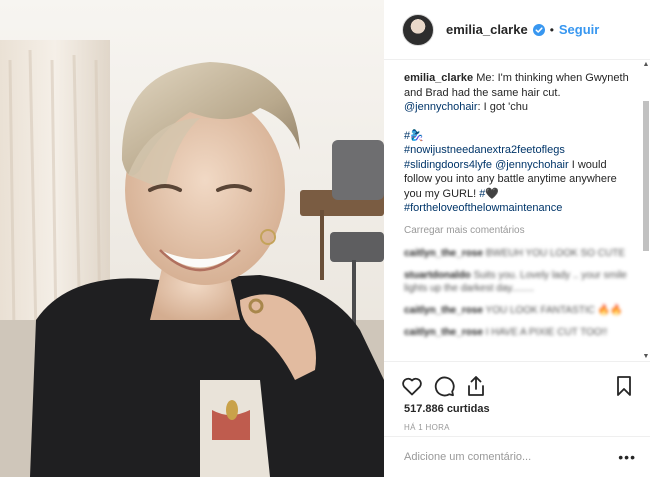 The height and width of the screenshot is (477, 650). I want to click on comment-text: I HAVE A PIXIE CUT TOO!!, so click(546, 332).